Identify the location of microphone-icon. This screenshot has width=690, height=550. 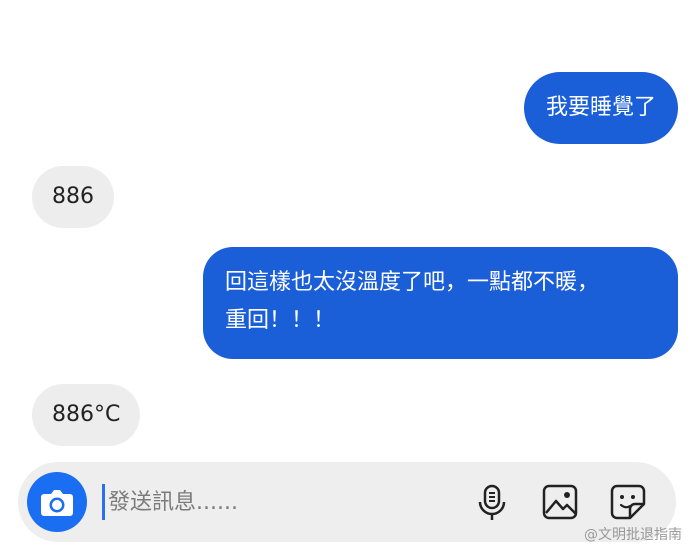
(492, 502).